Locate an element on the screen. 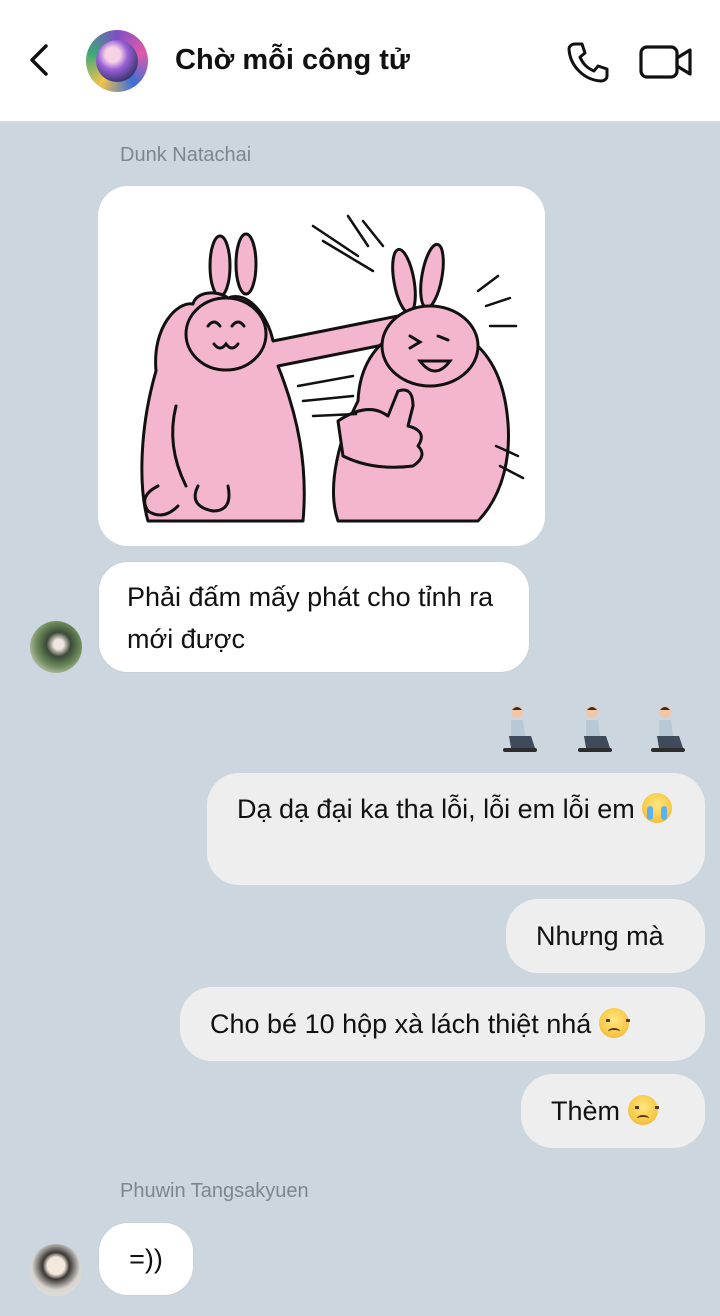 The height and width of the screenshot is (1316, 720). sender-name: Dunk Natachai is located at coordinates (186, 155).